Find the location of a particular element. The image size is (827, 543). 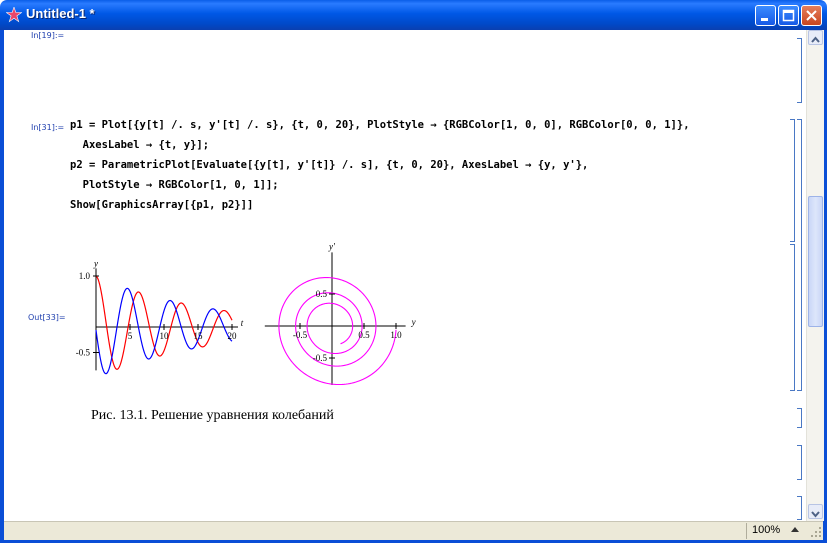

minimize-icon is located at coordinates (764, 19).